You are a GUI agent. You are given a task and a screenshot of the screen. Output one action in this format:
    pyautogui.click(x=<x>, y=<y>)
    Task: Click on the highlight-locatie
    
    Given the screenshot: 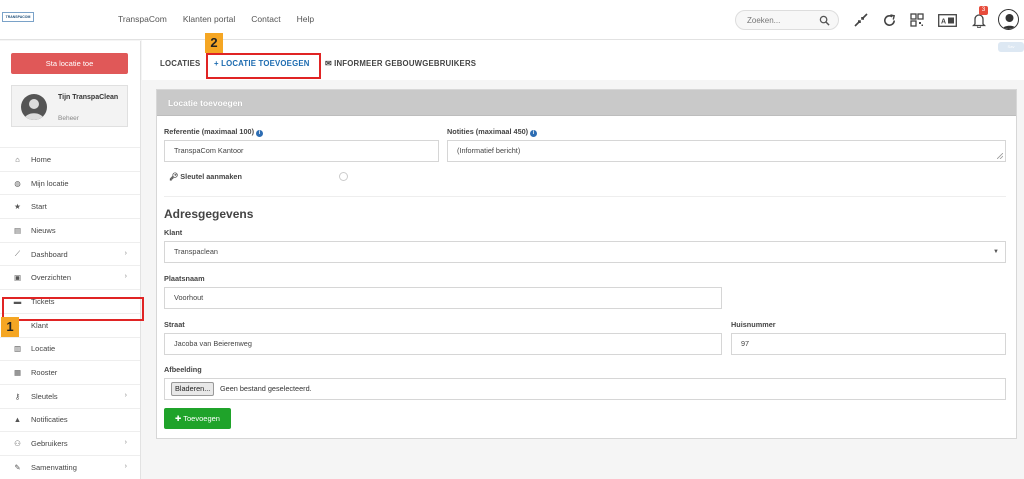 What is the action you would take?
    pyautogui.click(x=73, y=309)
    